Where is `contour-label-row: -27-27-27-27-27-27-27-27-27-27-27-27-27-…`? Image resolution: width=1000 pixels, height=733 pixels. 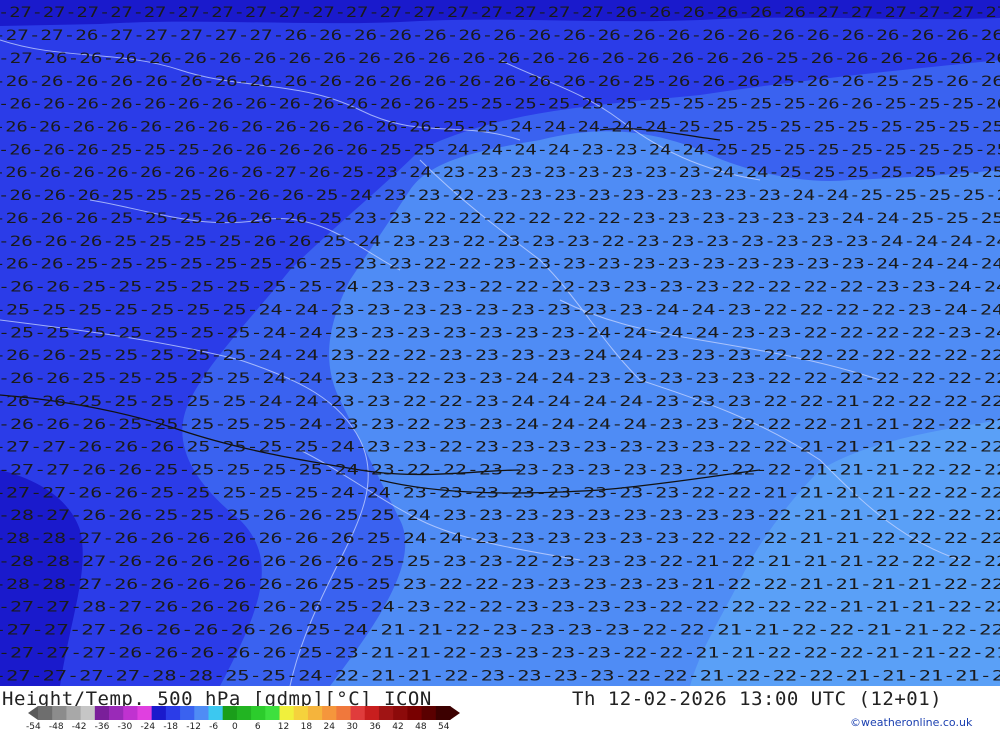
contour-label-row: -27-27-27-27-27-27-27-27-27-27-27-27-27-… is located at coordinates (500, 13).